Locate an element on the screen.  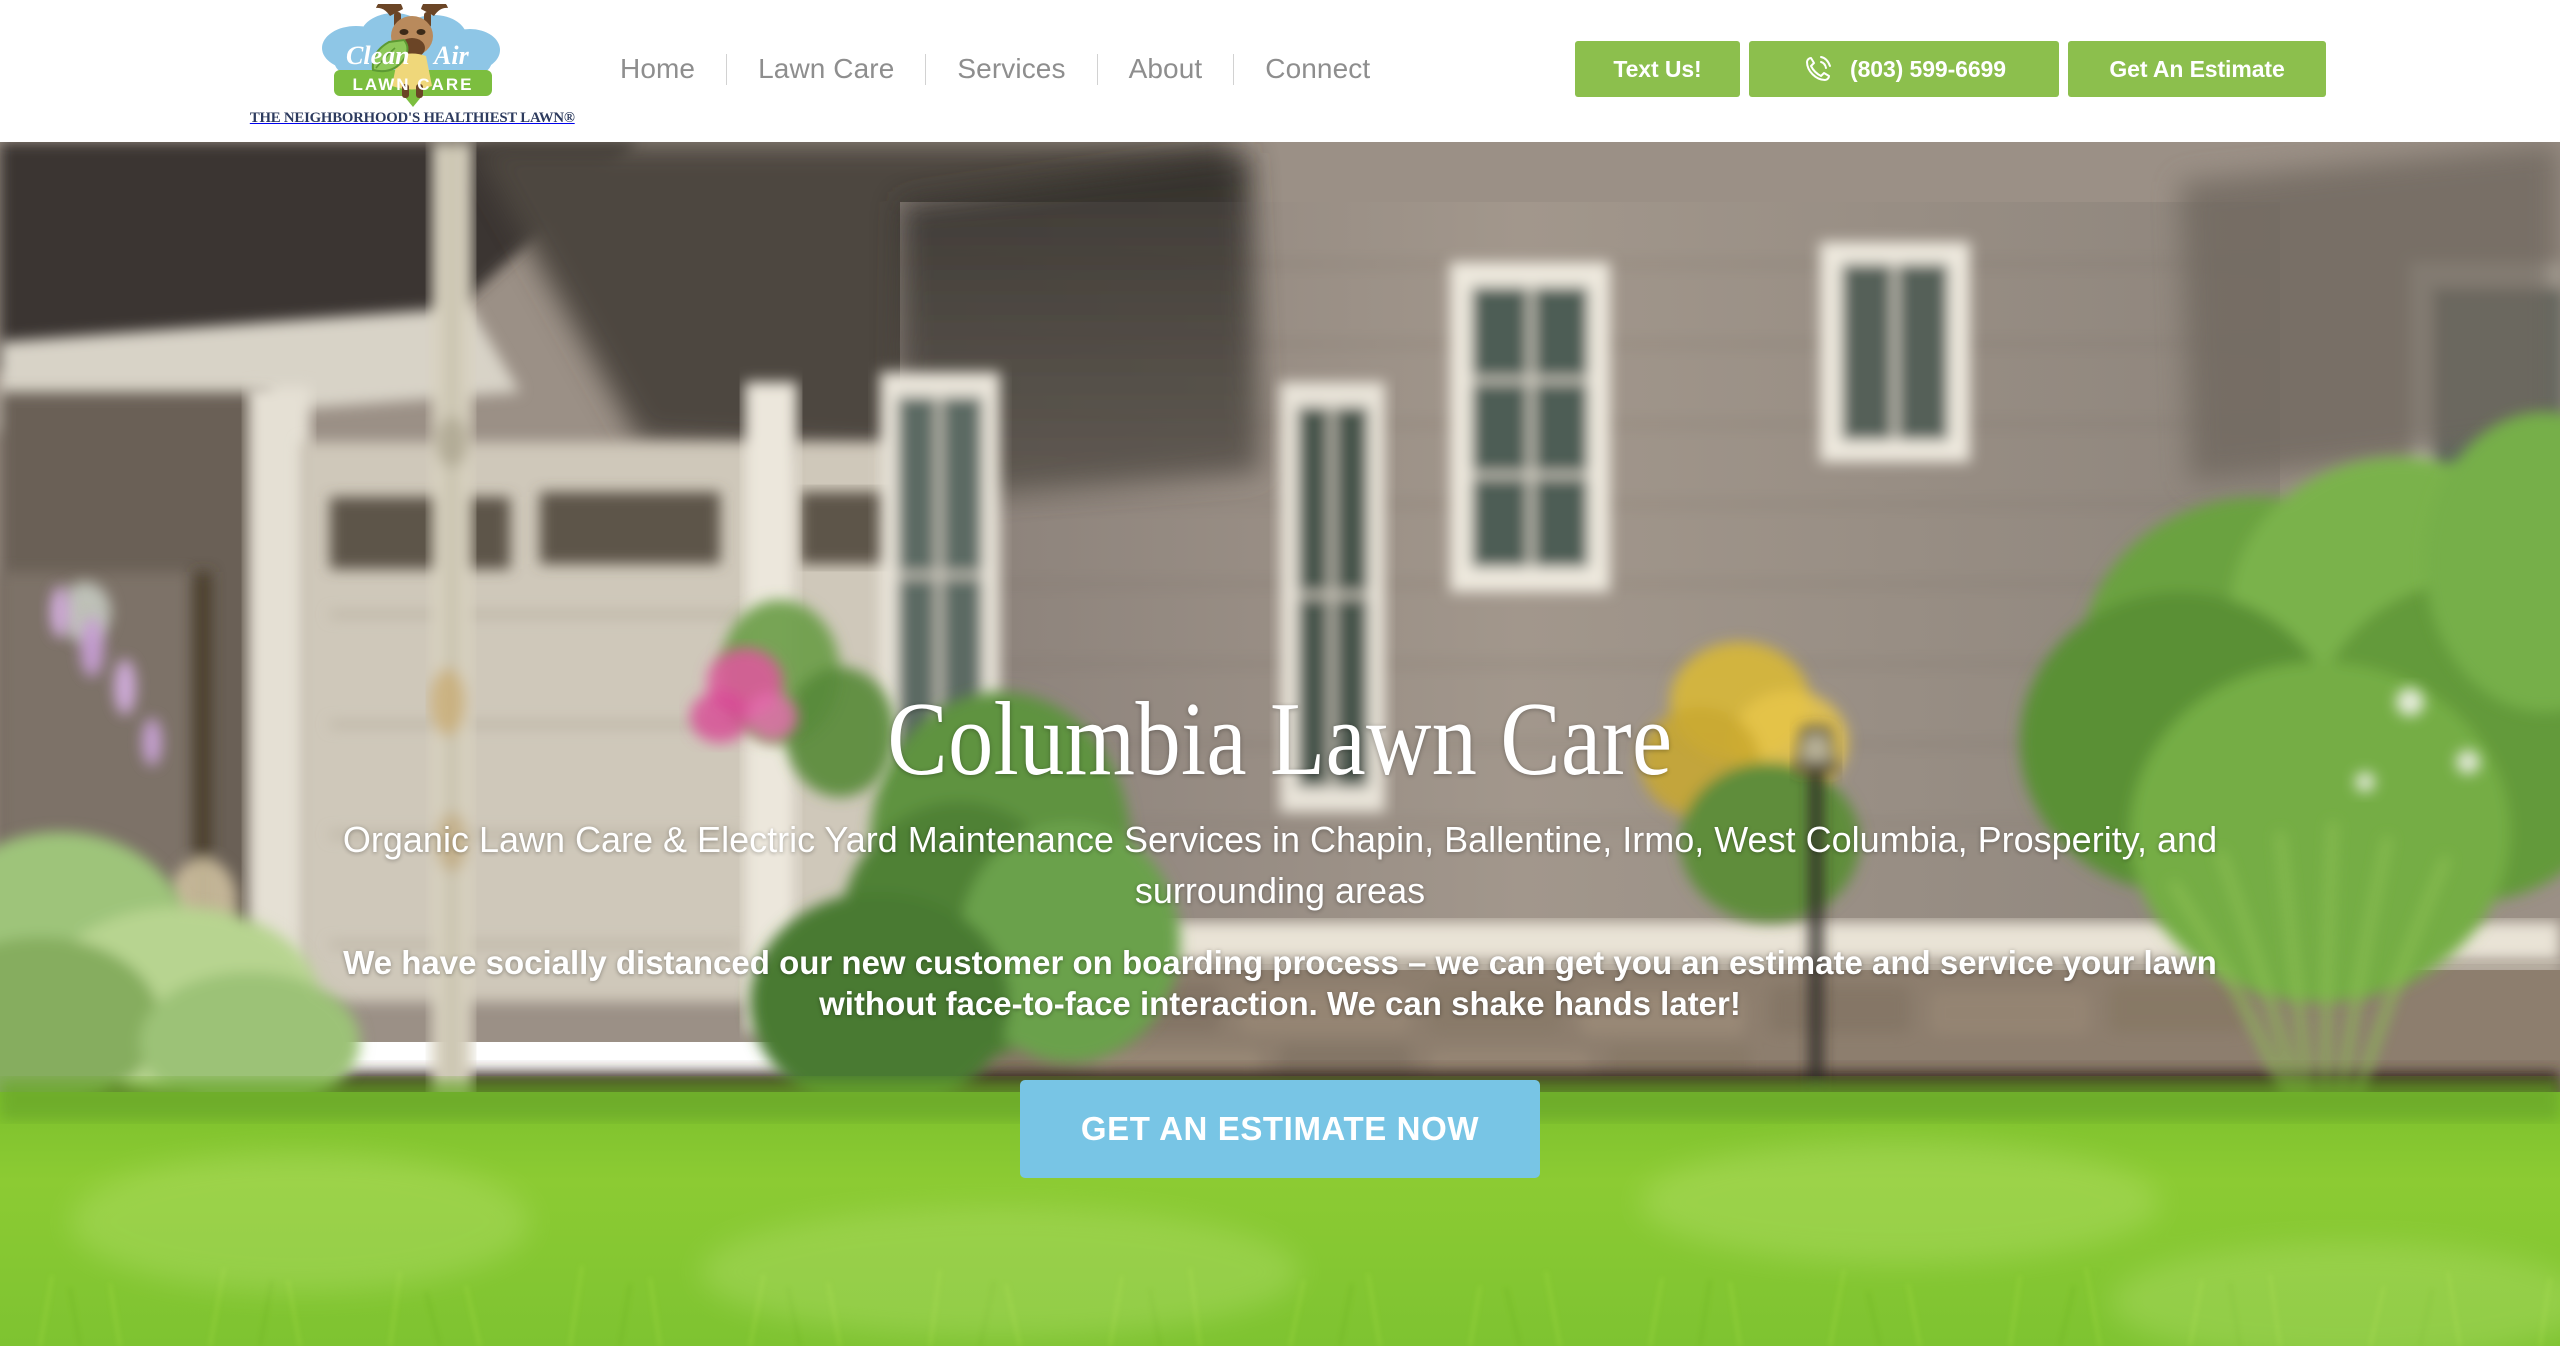
nav-item-lawn-care: Lawn Care is located at coordinates (826, 69).